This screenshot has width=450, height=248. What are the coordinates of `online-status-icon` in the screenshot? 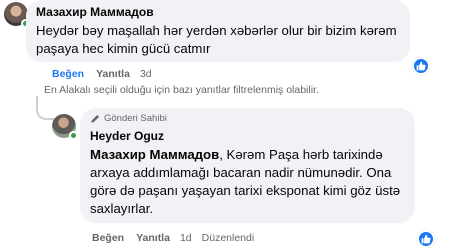 It's located at (73, 135).